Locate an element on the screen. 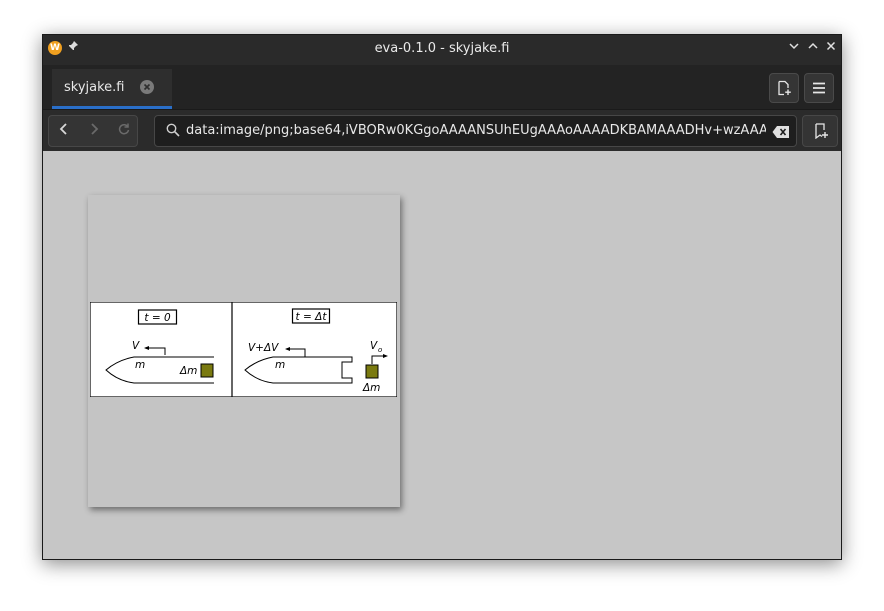 This screenshot has width=884, height=611. search-icon is located at coordinates (173, 130).